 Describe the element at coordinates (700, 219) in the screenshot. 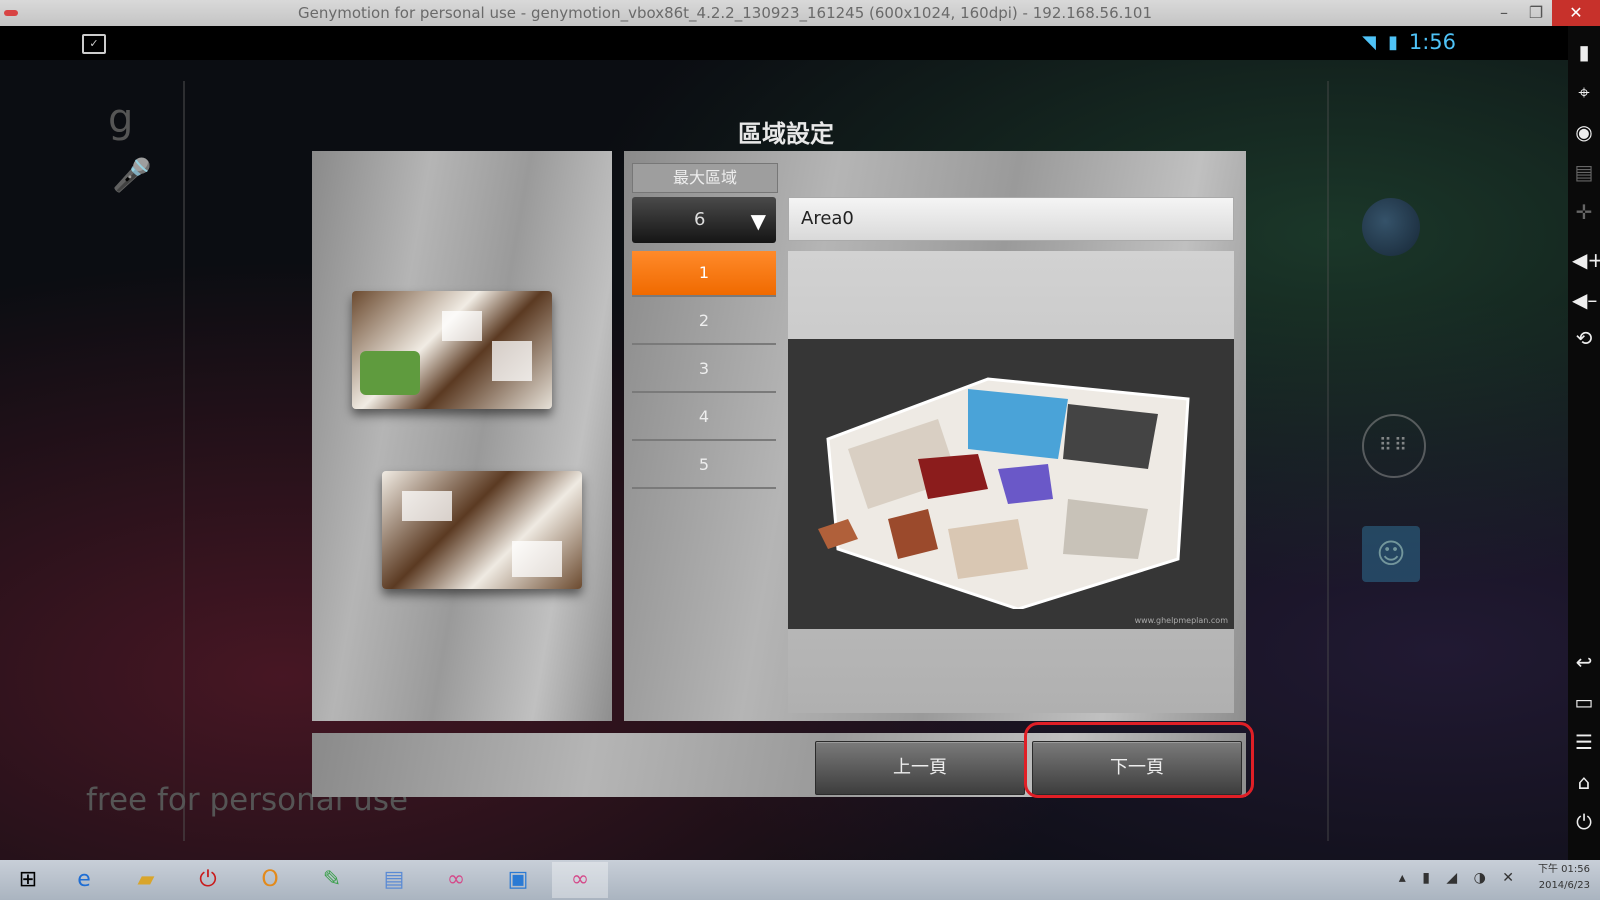

I see `max-area-value: 6` at that location.